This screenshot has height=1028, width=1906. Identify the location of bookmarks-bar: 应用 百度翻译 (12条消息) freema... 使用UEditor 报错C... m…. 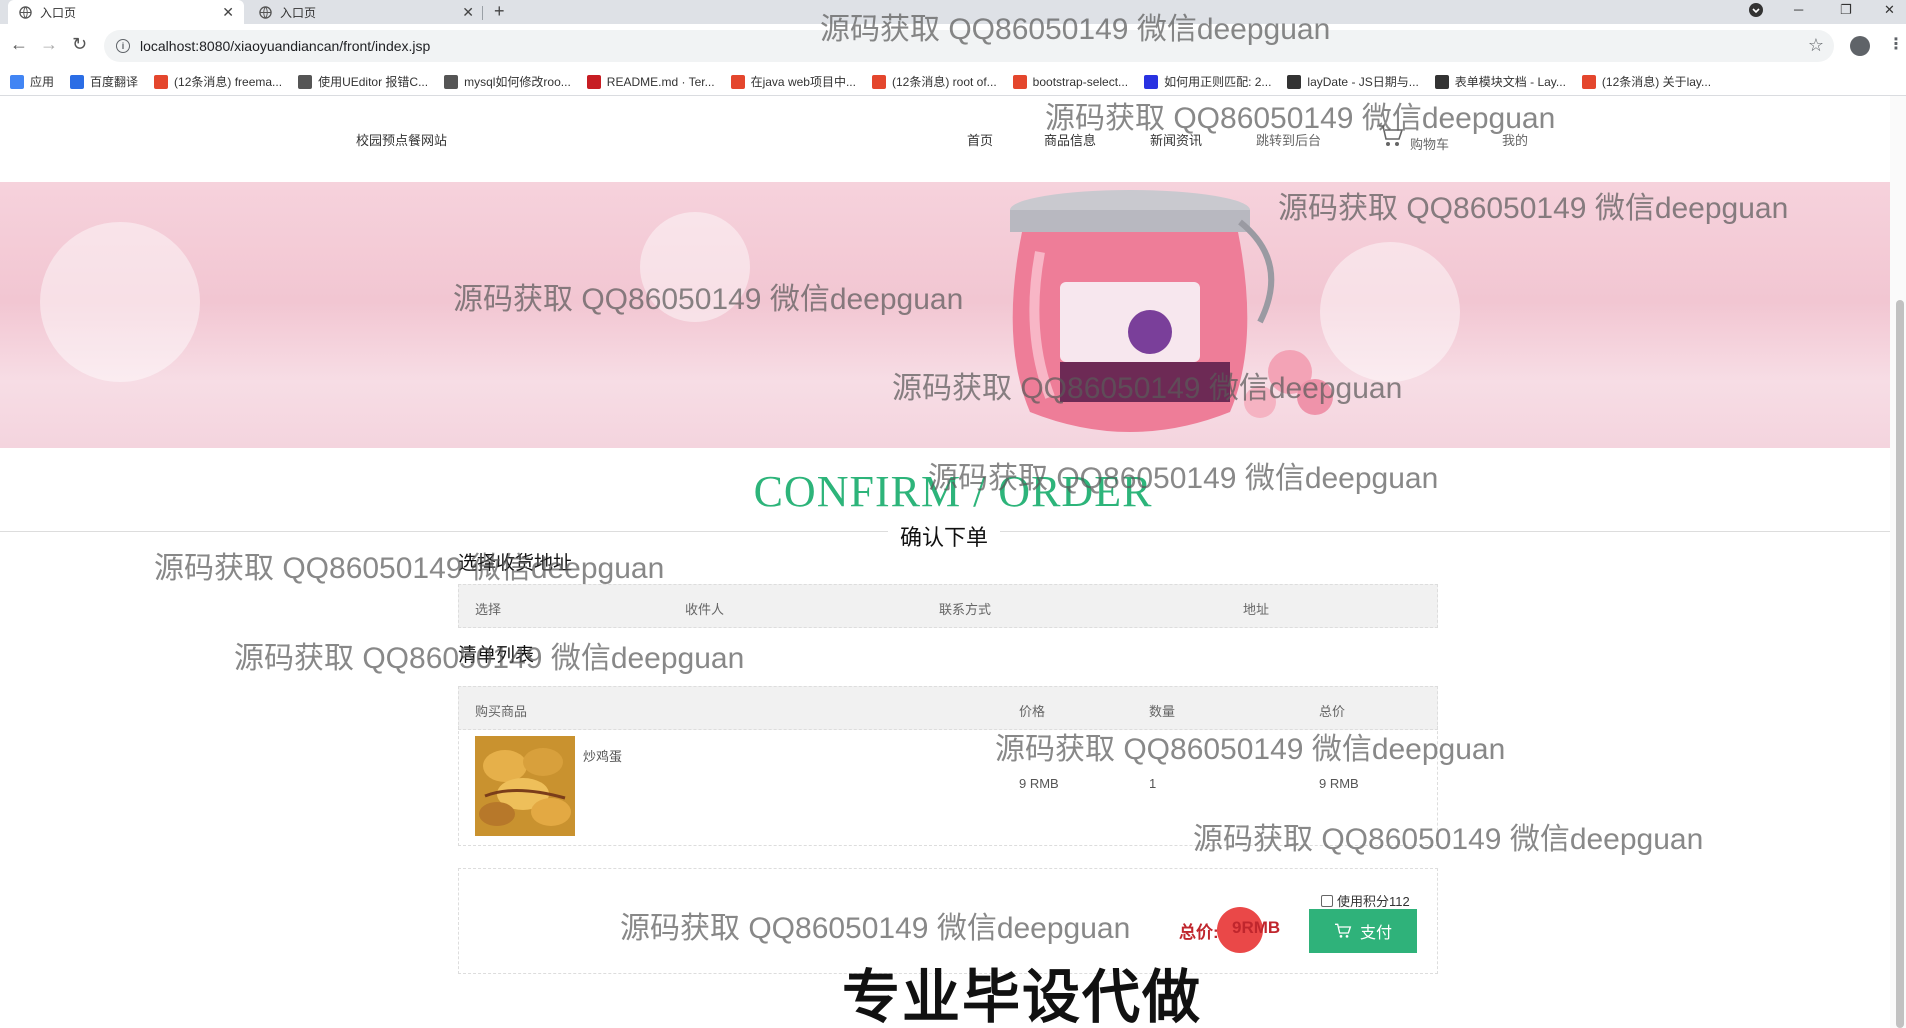
(953, 82).